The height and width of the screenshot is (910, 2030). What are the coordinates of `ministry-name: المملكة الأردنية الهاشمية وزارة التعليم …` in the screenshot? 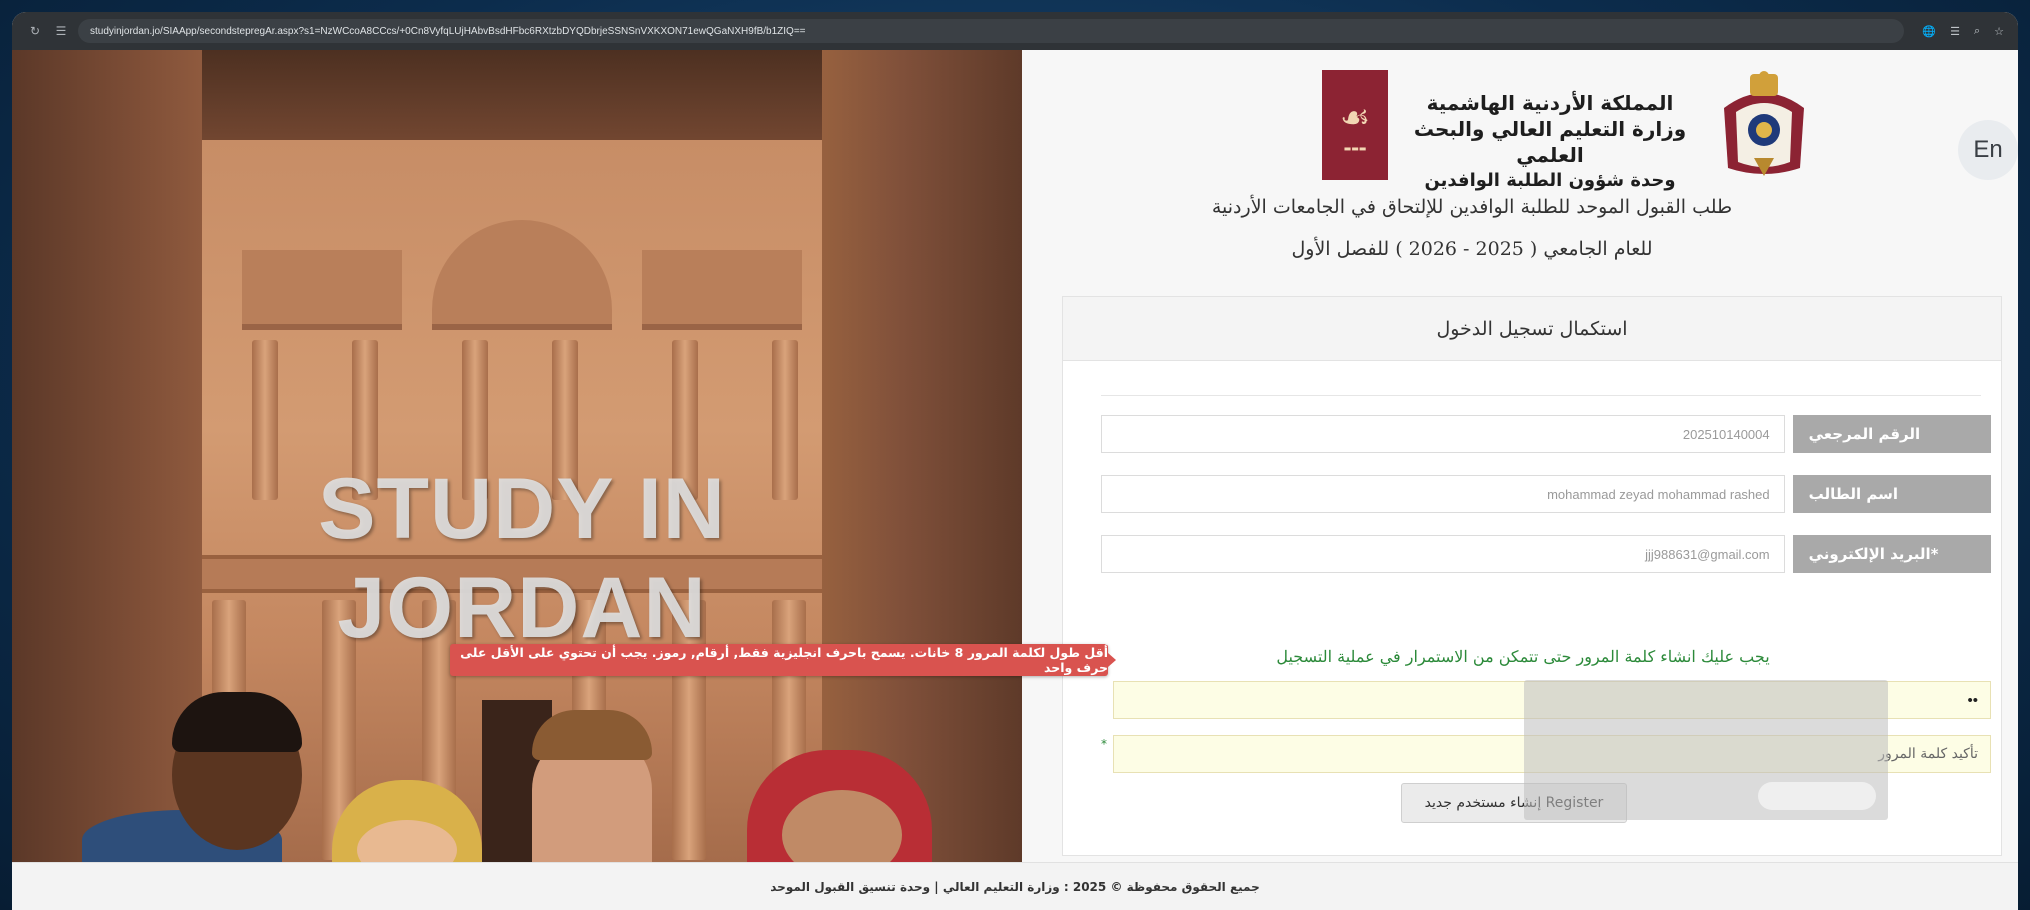 It's located at (1550, 142).